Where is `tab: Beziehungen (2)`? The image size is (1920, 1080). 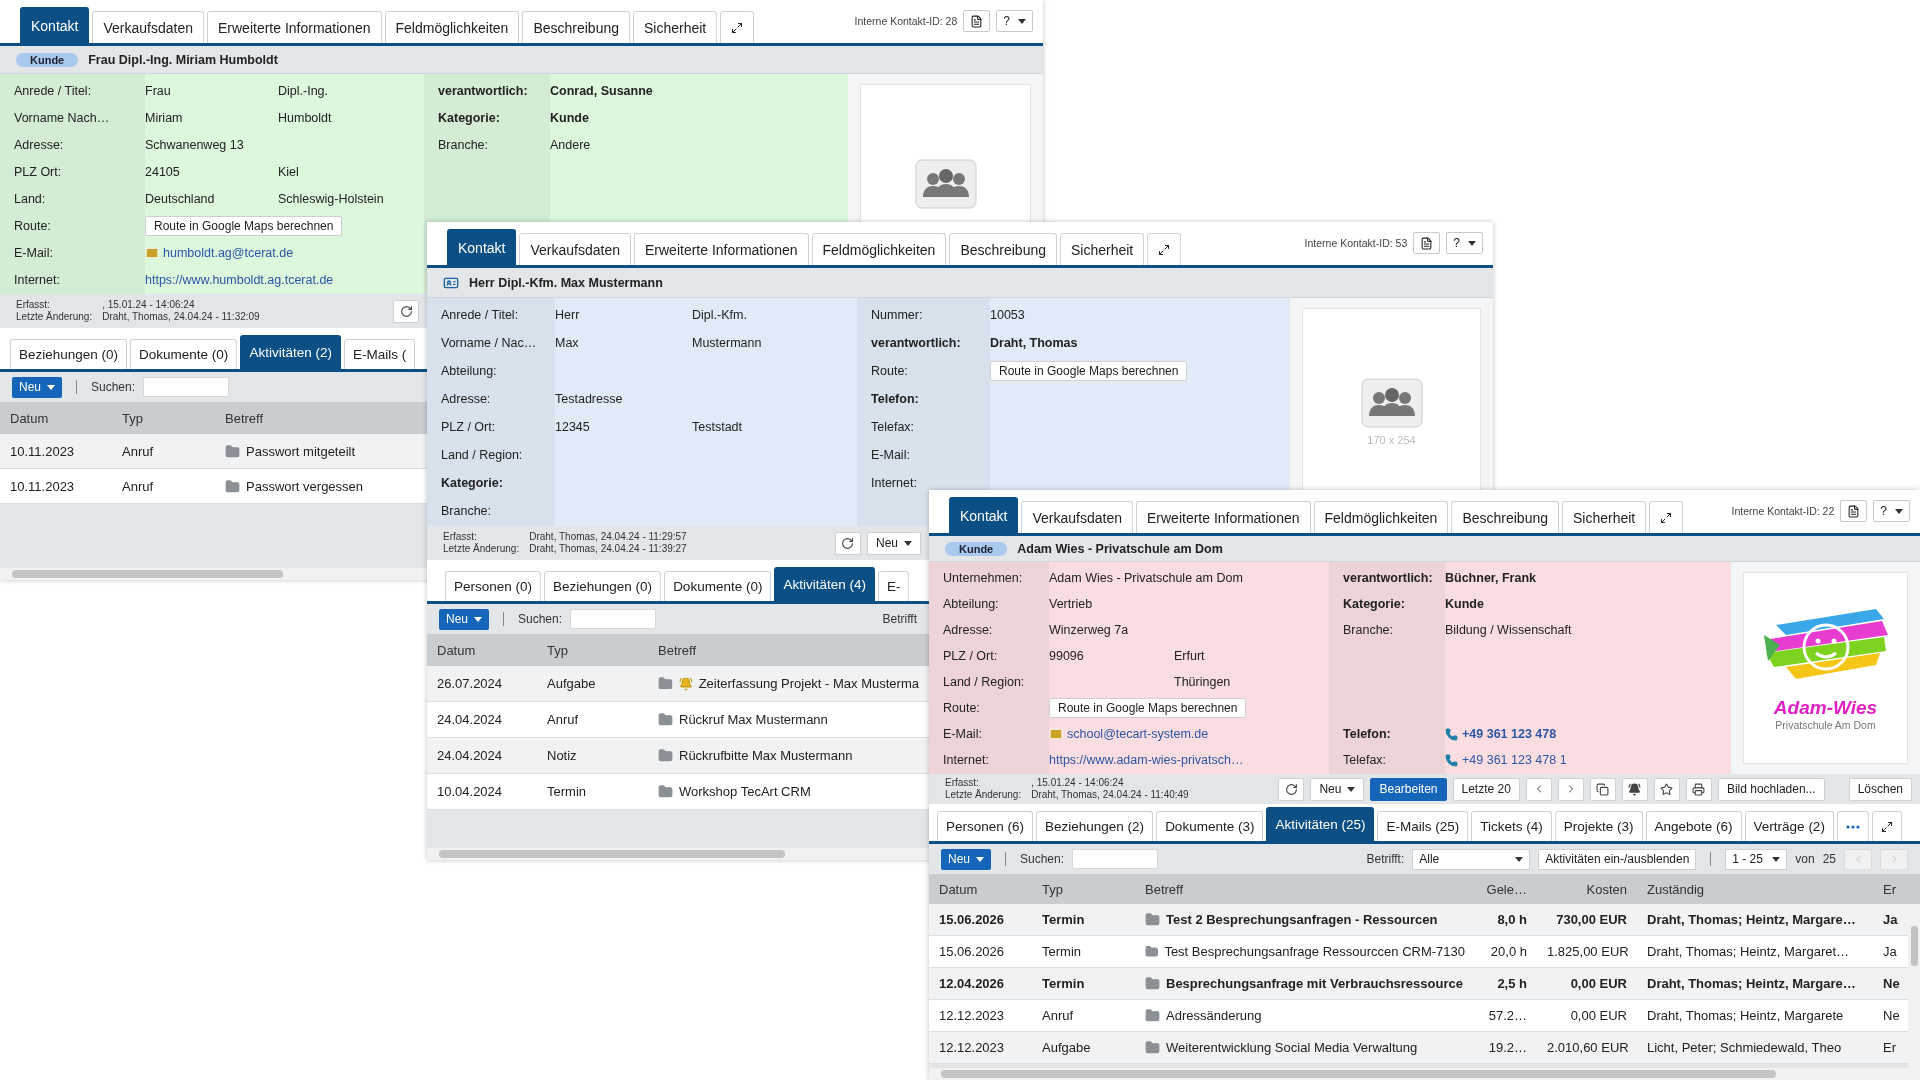 tab: Beziehungen (2) is located at coordinates (1095, 826).